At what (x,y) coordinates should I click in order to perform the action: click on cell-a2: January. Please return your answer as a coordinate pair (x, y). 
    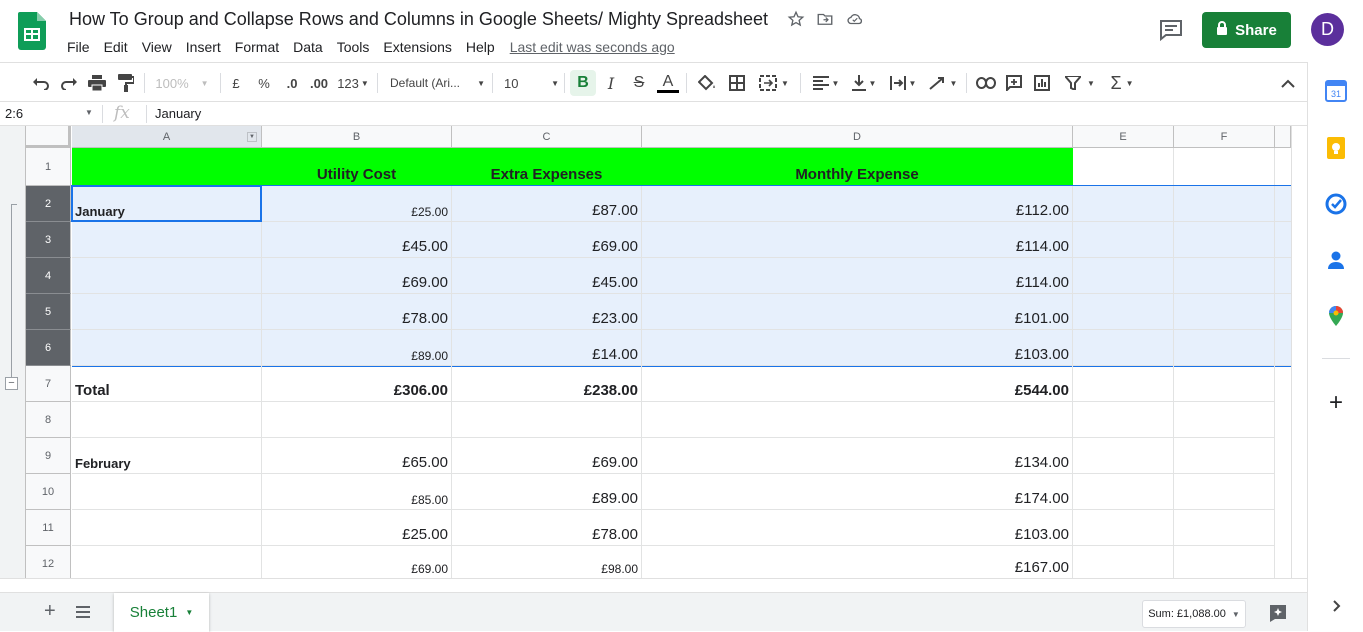
    Looking at the image, I should click on (167, 204).